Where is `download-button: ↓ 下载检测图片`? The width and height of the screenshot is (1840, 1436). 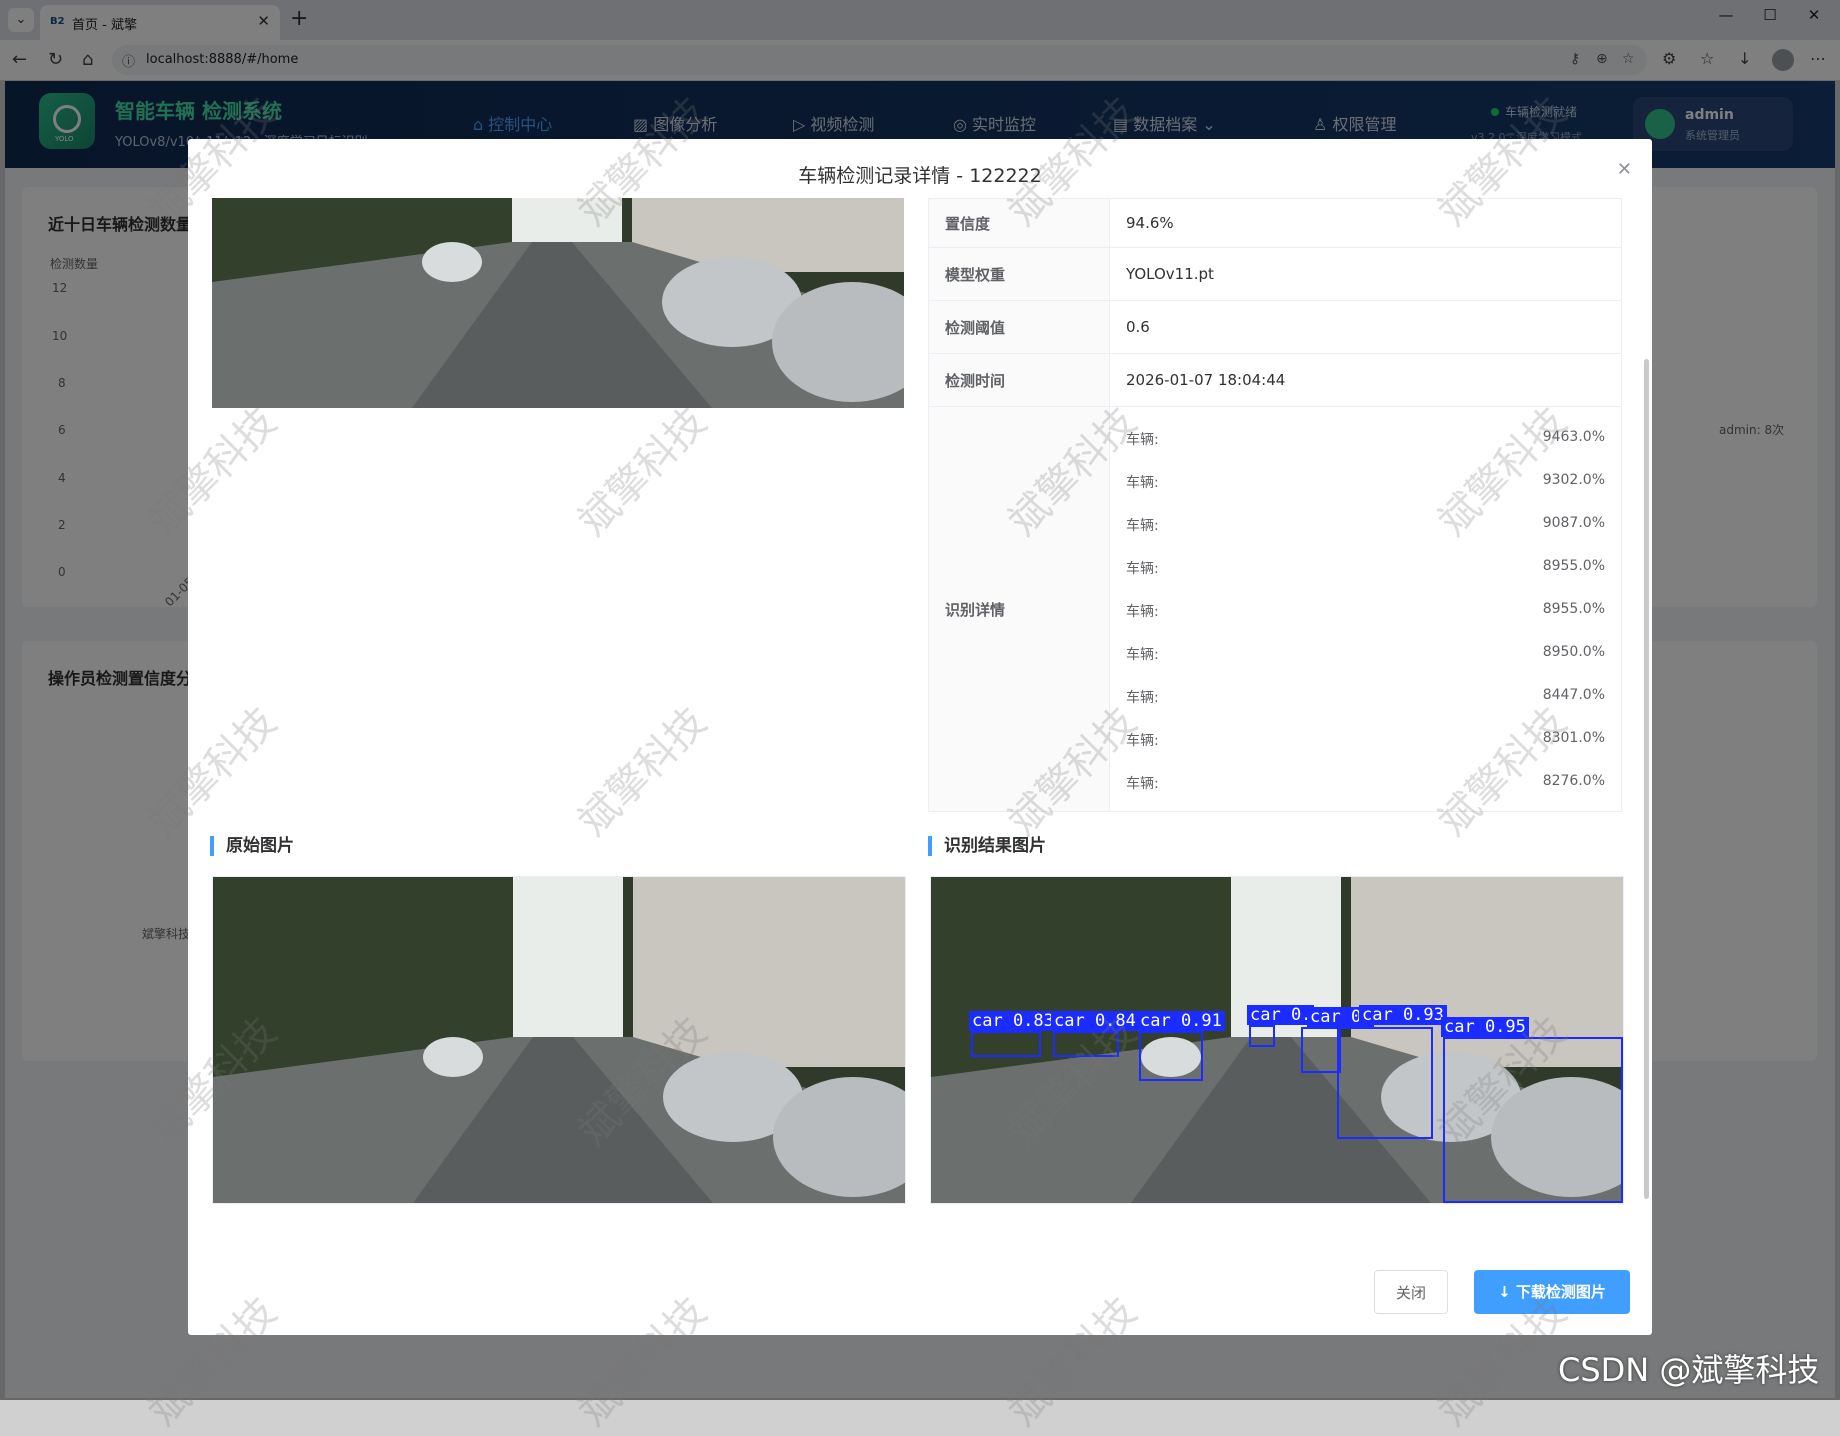
download-button: ↓ 下载检测图片 is located at coordinates (1552, 1292).